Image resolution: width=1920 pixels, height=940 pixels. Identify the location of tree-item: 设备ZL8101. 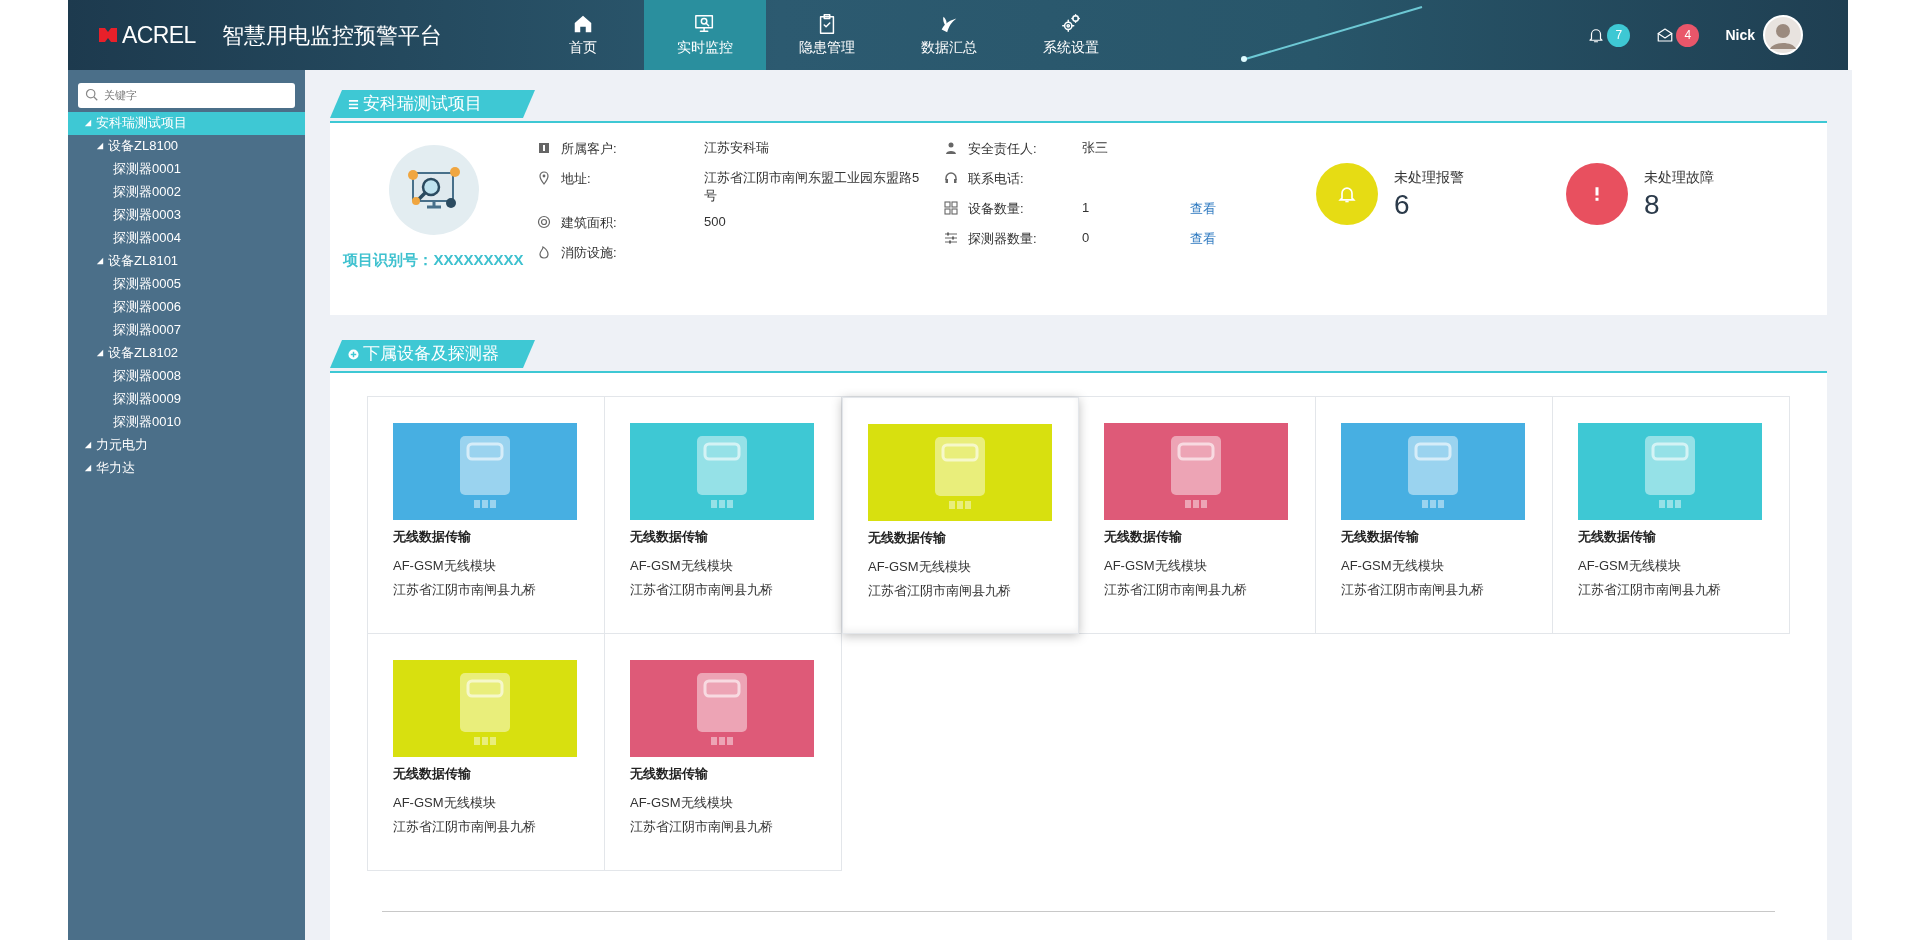
(186, 261).